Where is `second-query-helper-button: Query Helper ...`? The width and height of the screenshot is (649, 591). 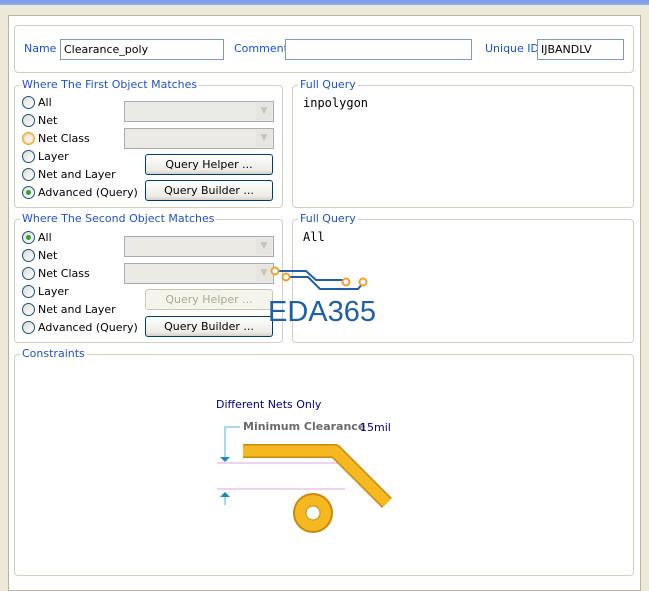 second-query-helper-button: Query Helper ... is located at coordinates (209, 299).